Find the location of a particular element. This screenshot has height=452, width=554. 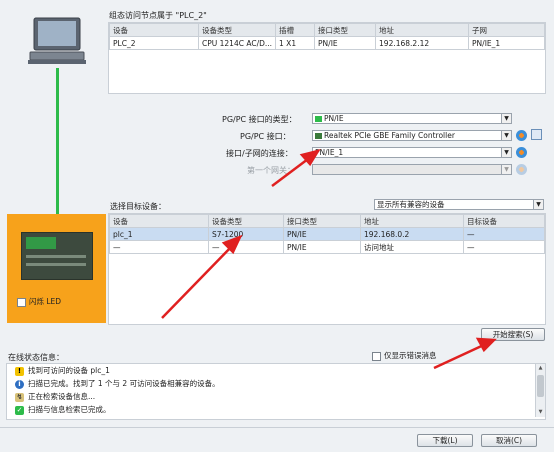

warning-icon: ! is located at coordinates (19, 371).